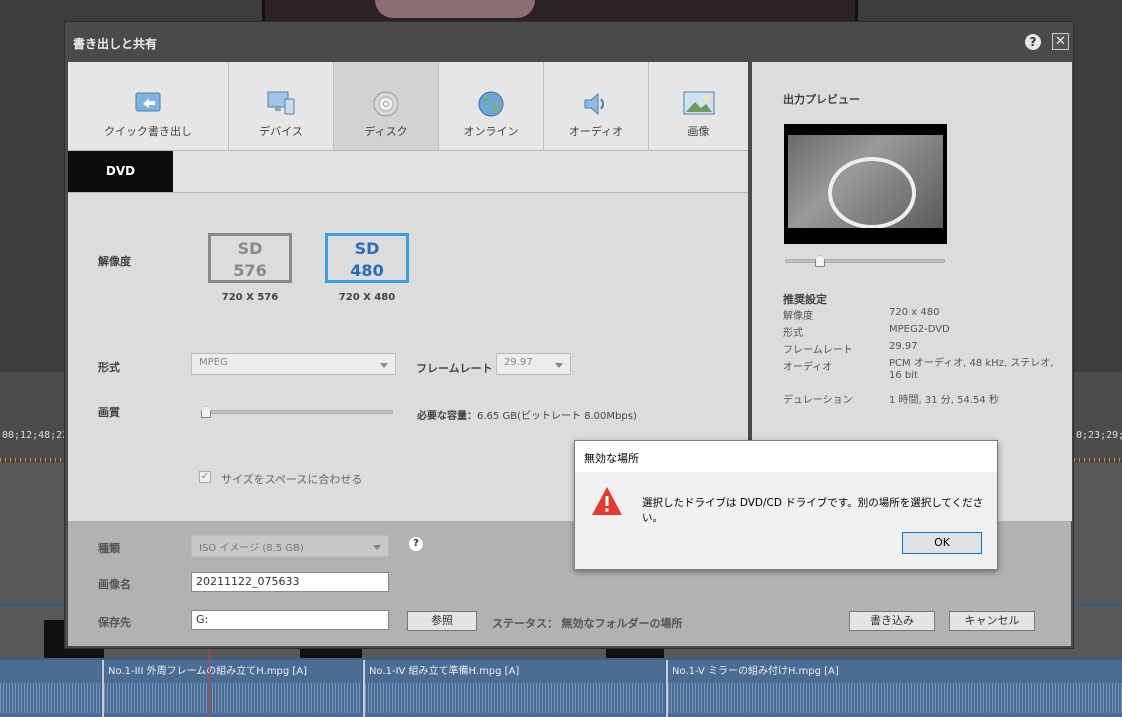 The width and height of the screenshot is (1122, 717). Describe the element at coordinates (250, 270) in the screenshot. I see `option-line2: 576` at that location.